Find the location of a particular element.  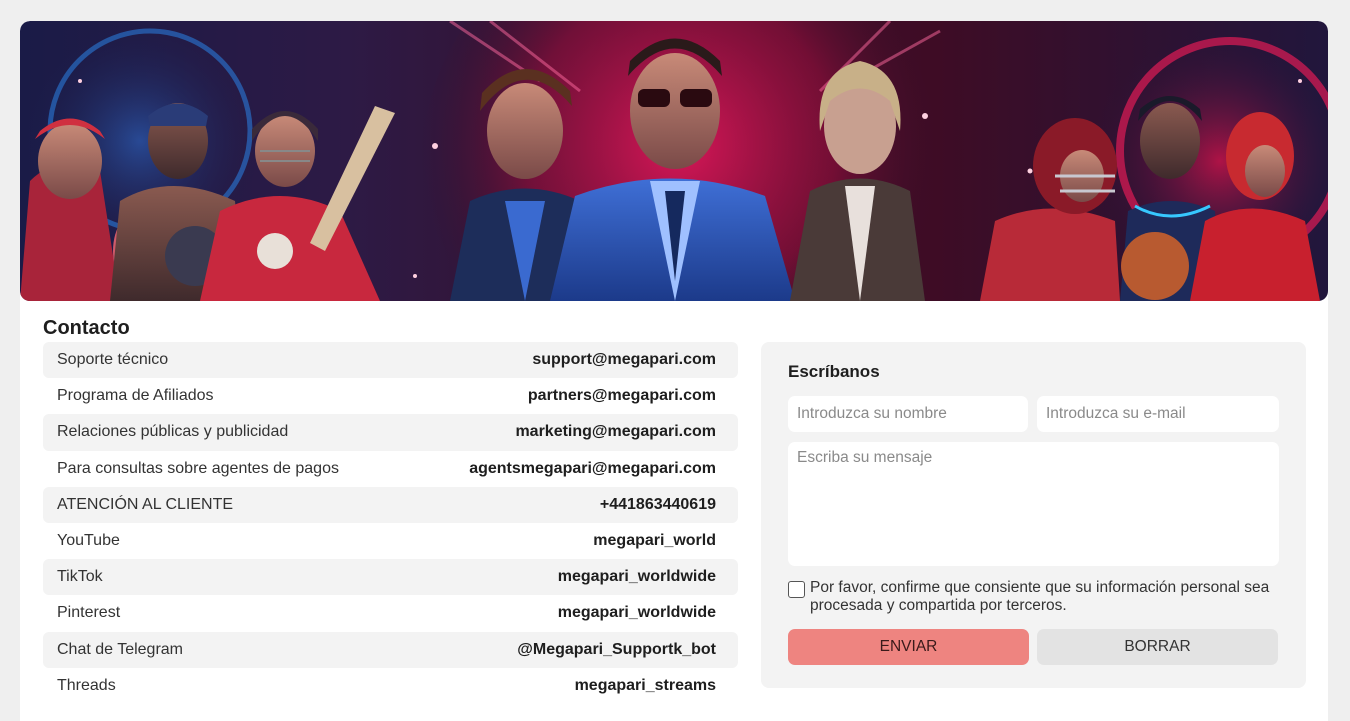

contact-label: Programa de Afiliados is located at coordinates (135, 396).